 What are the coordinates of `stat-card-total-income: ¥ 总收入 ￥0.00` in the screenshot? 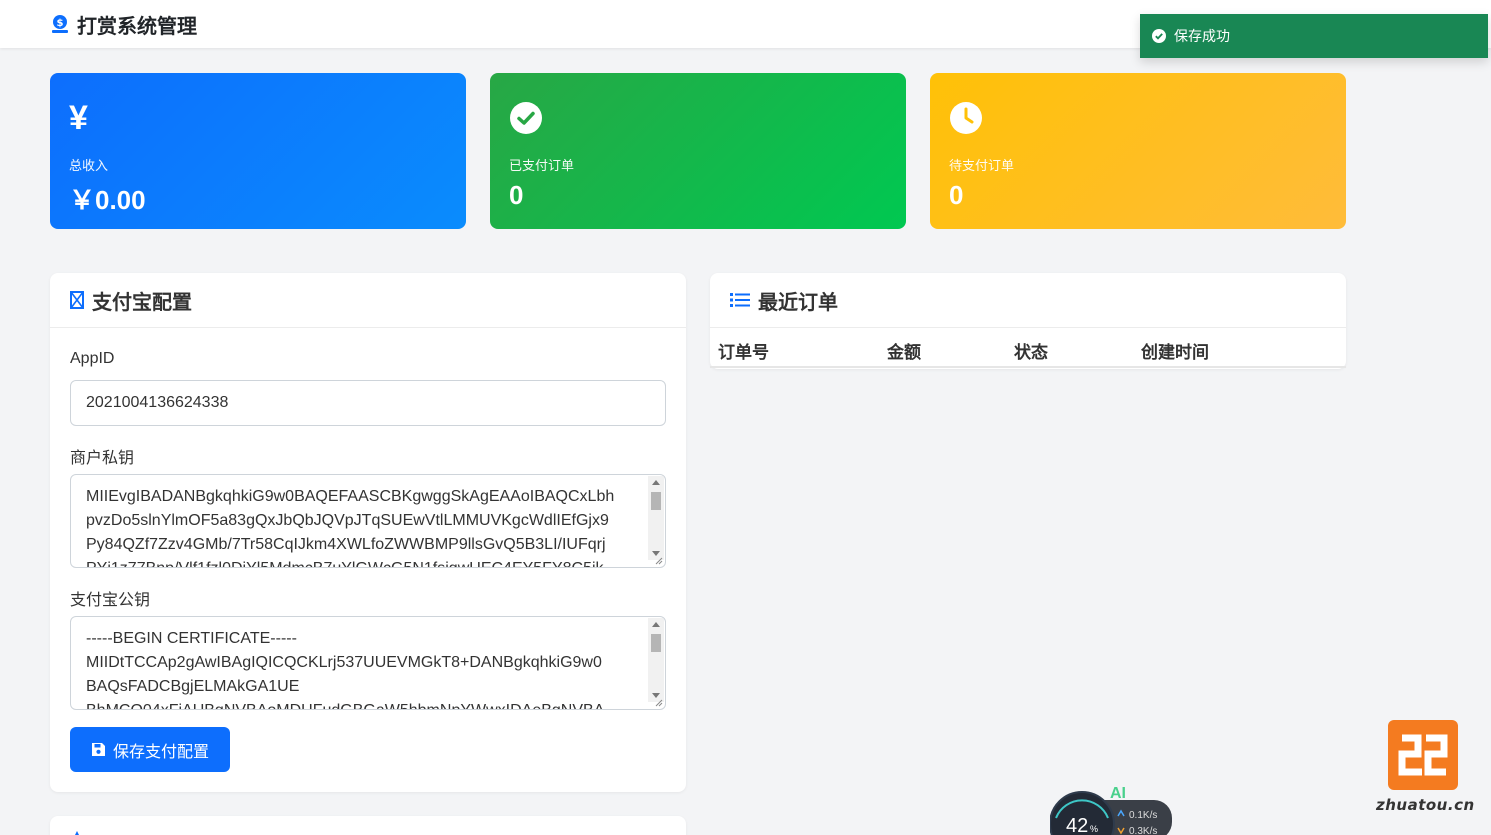 It's located at (258, 151).